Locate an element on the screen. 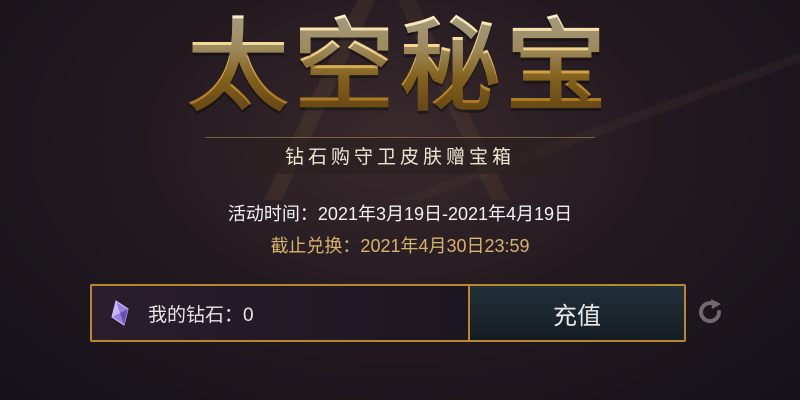 The height and width of the screenshot is (400, 800). diamond-balance-bar: 我的钻石：0 充值 is located at coordinates (388, 313).